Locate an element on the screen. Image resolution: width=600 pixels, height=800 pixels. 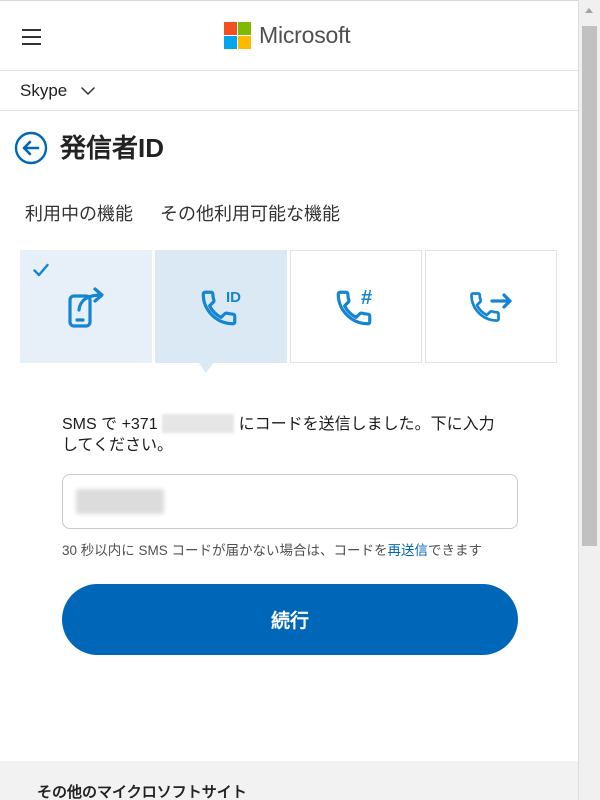
scroll-up-button is located at coordinates (589, 11).